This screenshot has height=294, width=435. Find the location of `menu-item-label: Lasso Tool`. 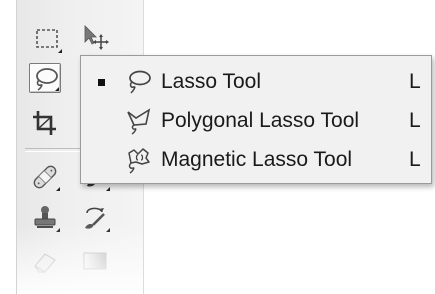

menu-item-label: Lasso Tool is located at coordinates (211, 81).